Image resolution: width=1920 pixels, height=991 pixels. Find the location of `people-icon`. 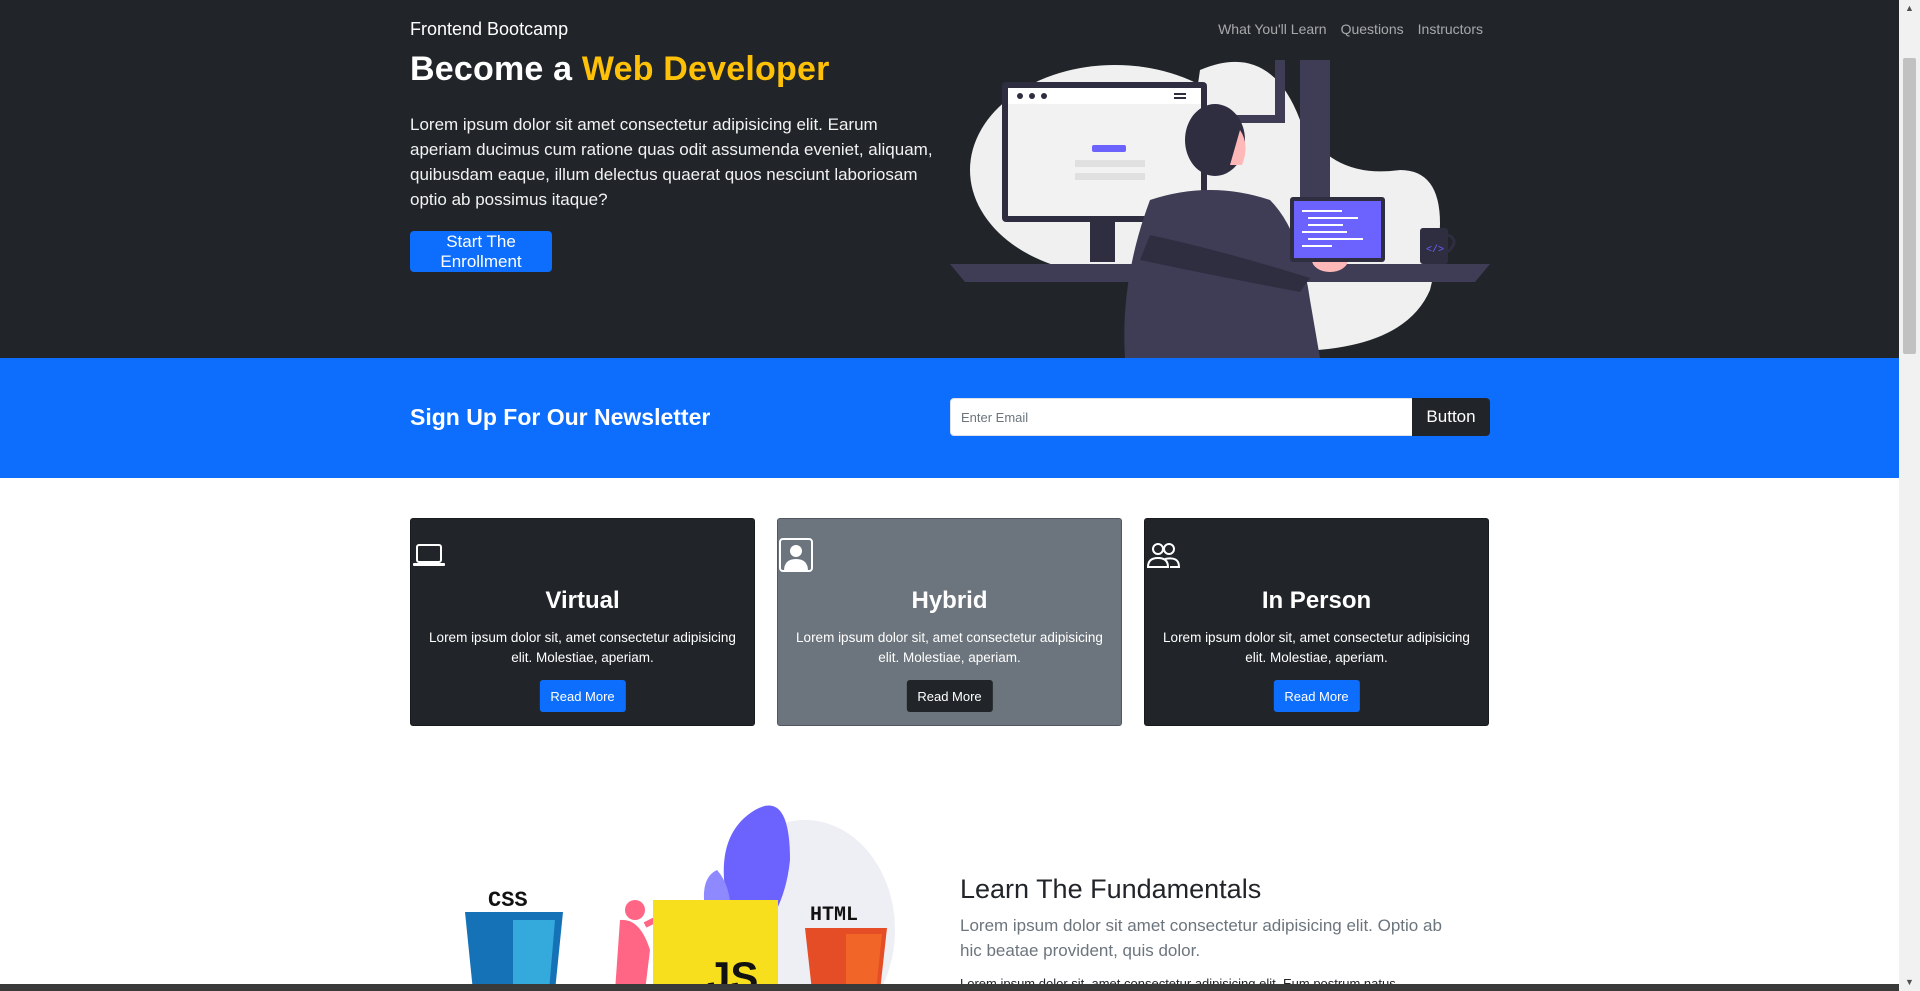

people-icon is located at coordinates (1163, 555).